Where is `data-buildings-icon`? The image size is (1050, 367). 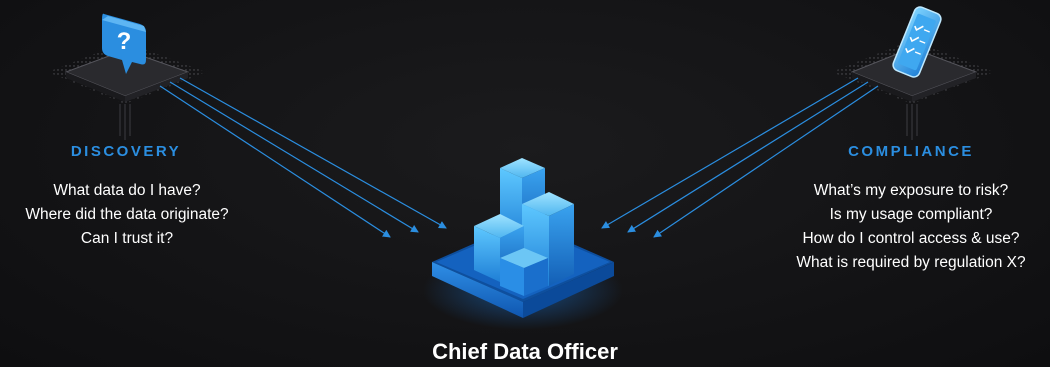 data-buildings-icon is located at coordinates (523, 244).